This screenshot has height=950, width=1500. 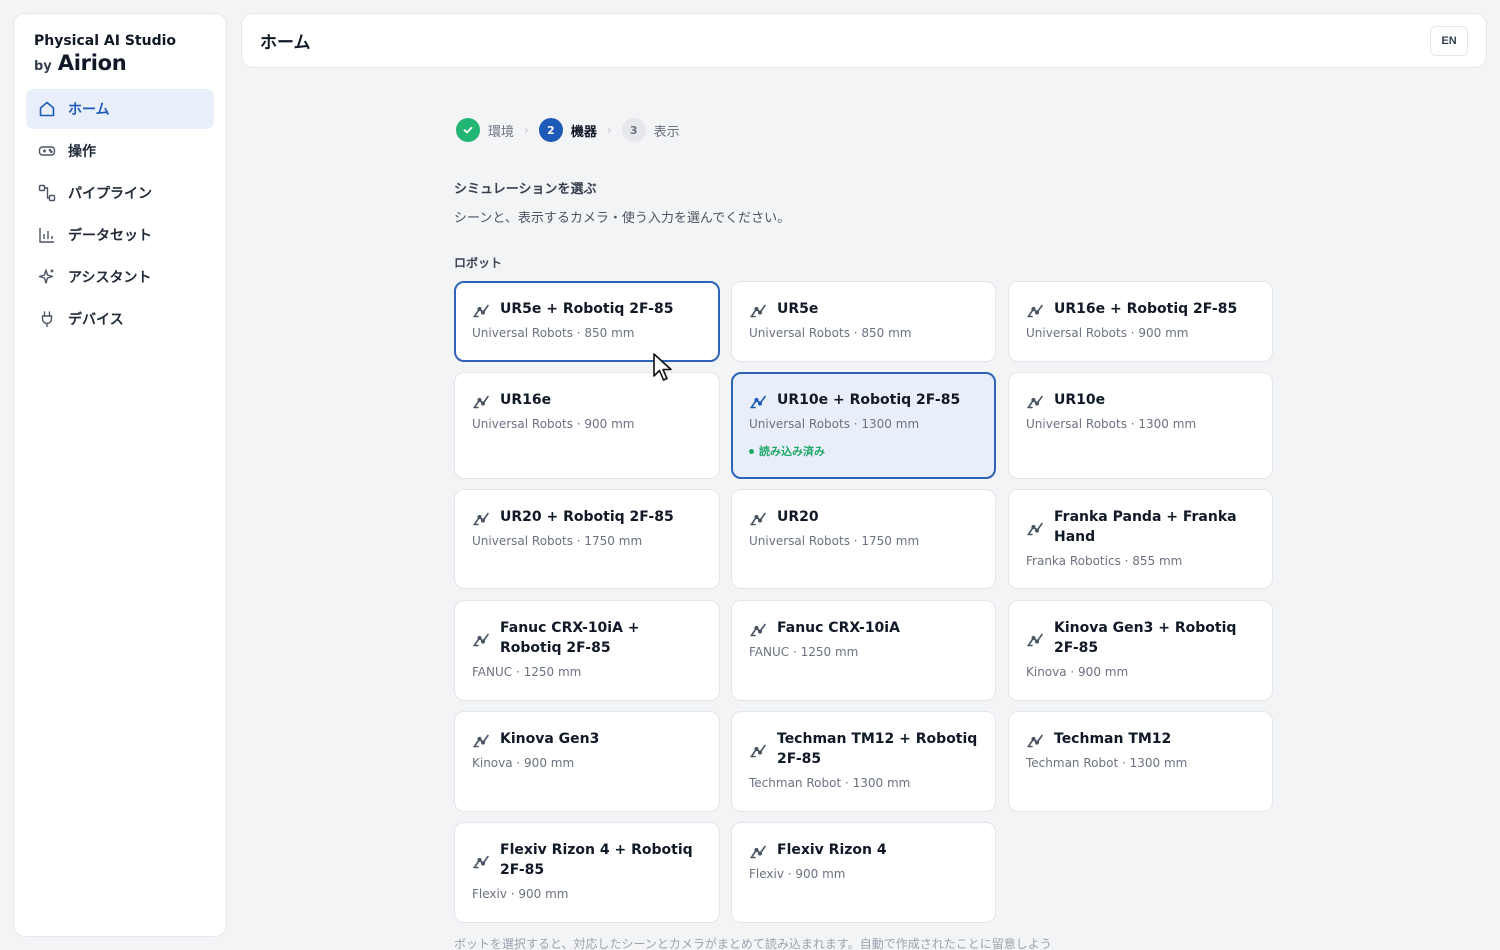 I want to click on robot-name: UR10e, so click(x=1080, y=400).